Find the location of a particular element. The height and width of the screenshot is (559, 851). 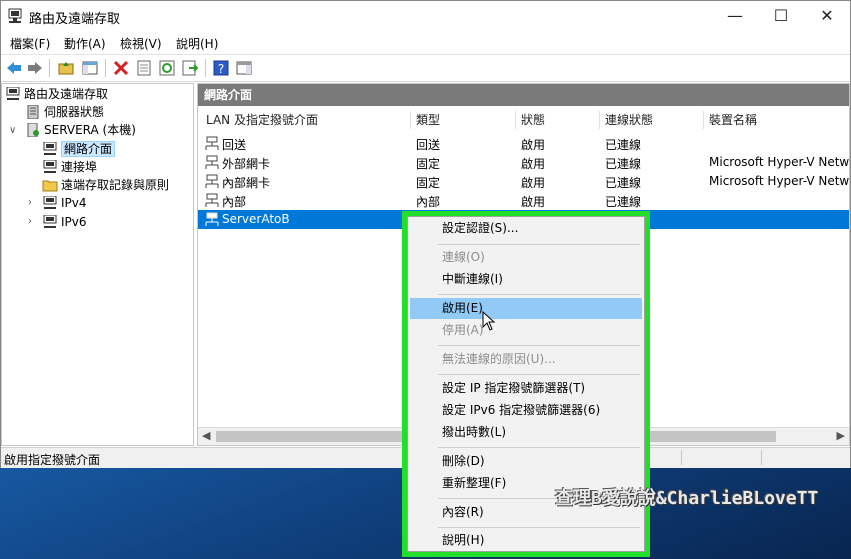

table-row: 內部網卡 固定 啟用 已連線 Microsoft Hyper-V Netwo is located at coordinates (523, 181).